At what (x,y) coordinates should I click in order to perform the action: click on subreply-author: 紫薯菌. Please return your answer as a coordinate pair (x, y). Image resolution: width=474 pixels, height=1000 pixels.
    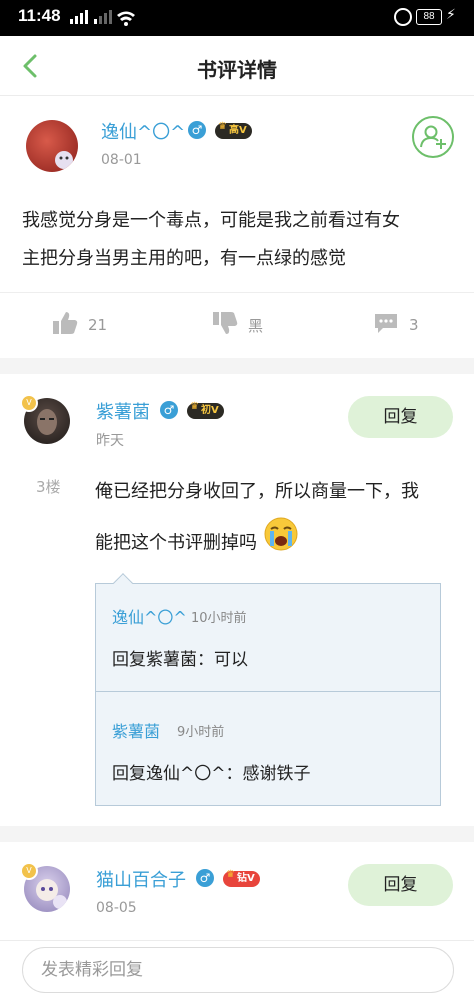
    Looking at the image, I should click on (136, 730).